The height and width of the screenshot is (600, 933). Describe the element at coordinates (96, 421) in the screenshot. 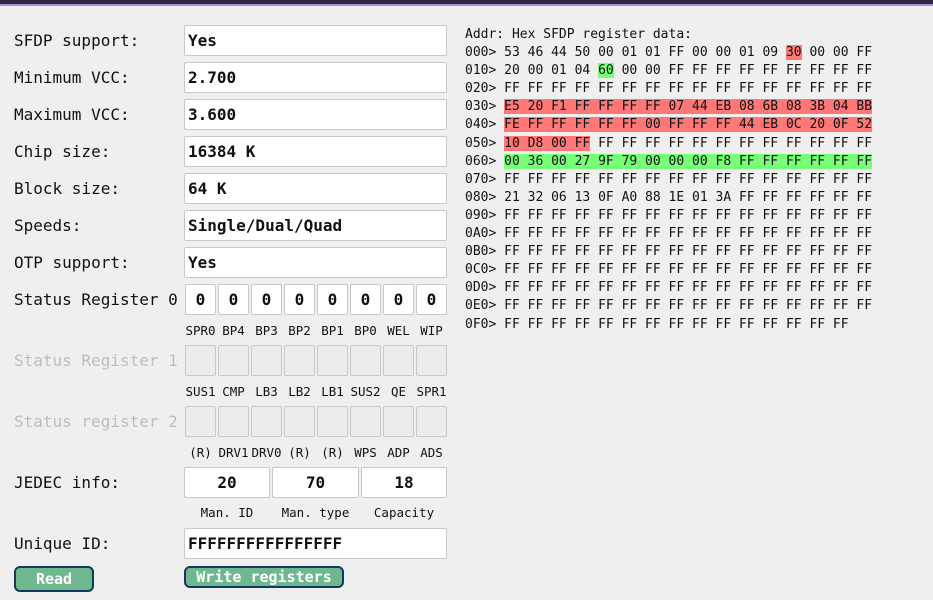

I see `status-register-label: Status register 2` at that location.